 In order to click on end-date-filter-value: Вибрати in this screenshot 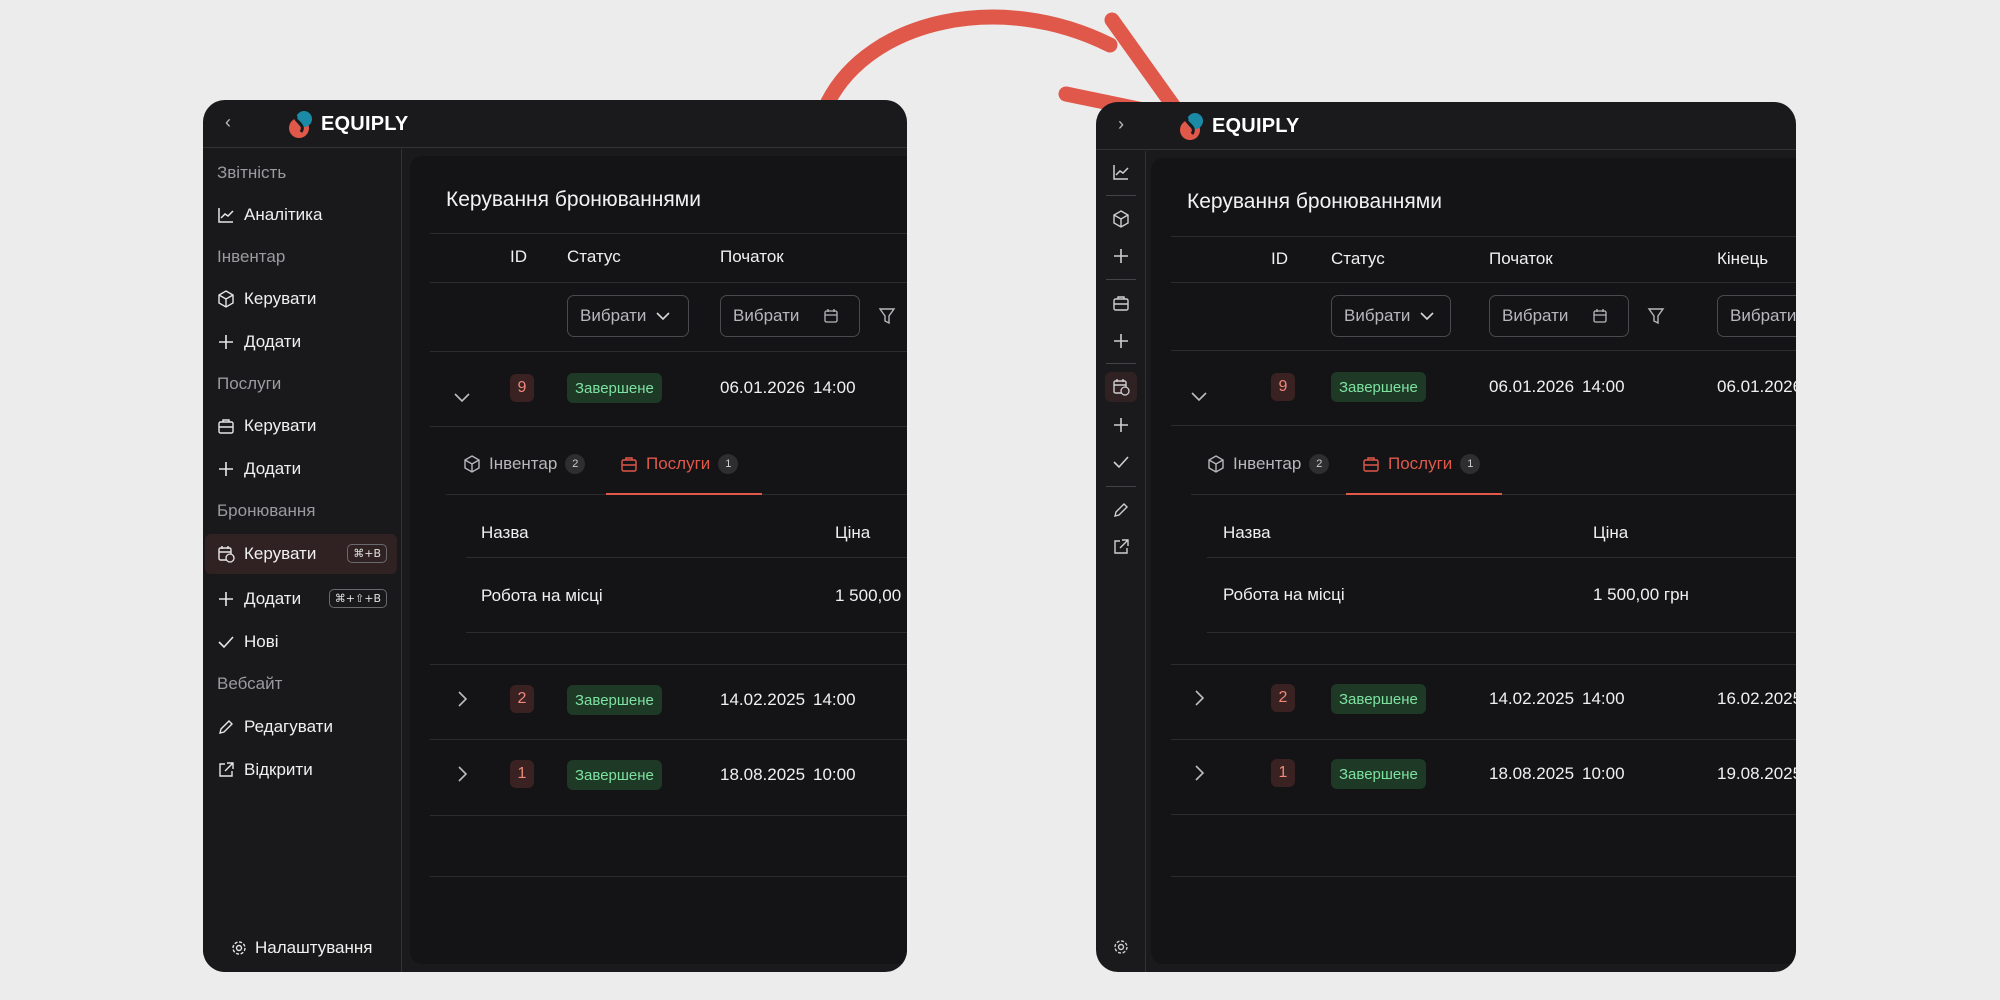, I will do `click(1763, 315)`.